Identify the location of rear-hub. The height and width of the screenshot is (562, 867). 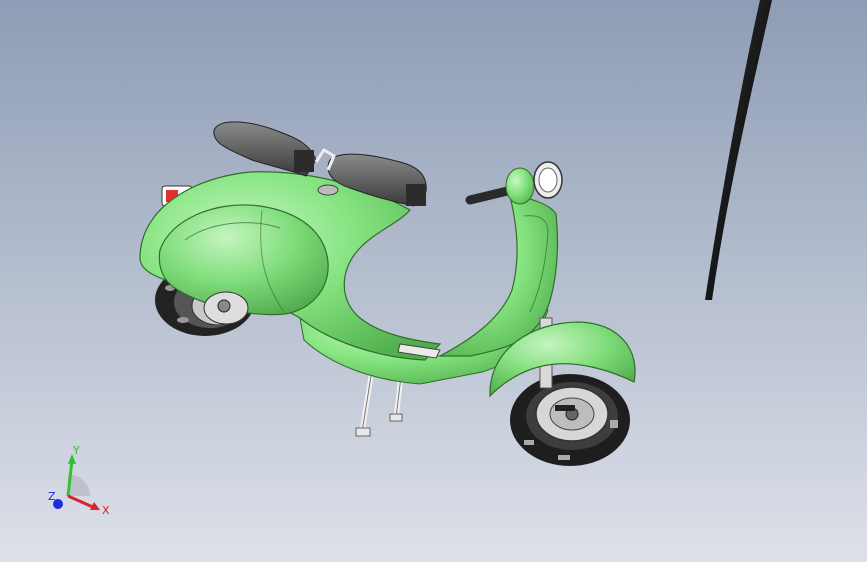
(226, 308).